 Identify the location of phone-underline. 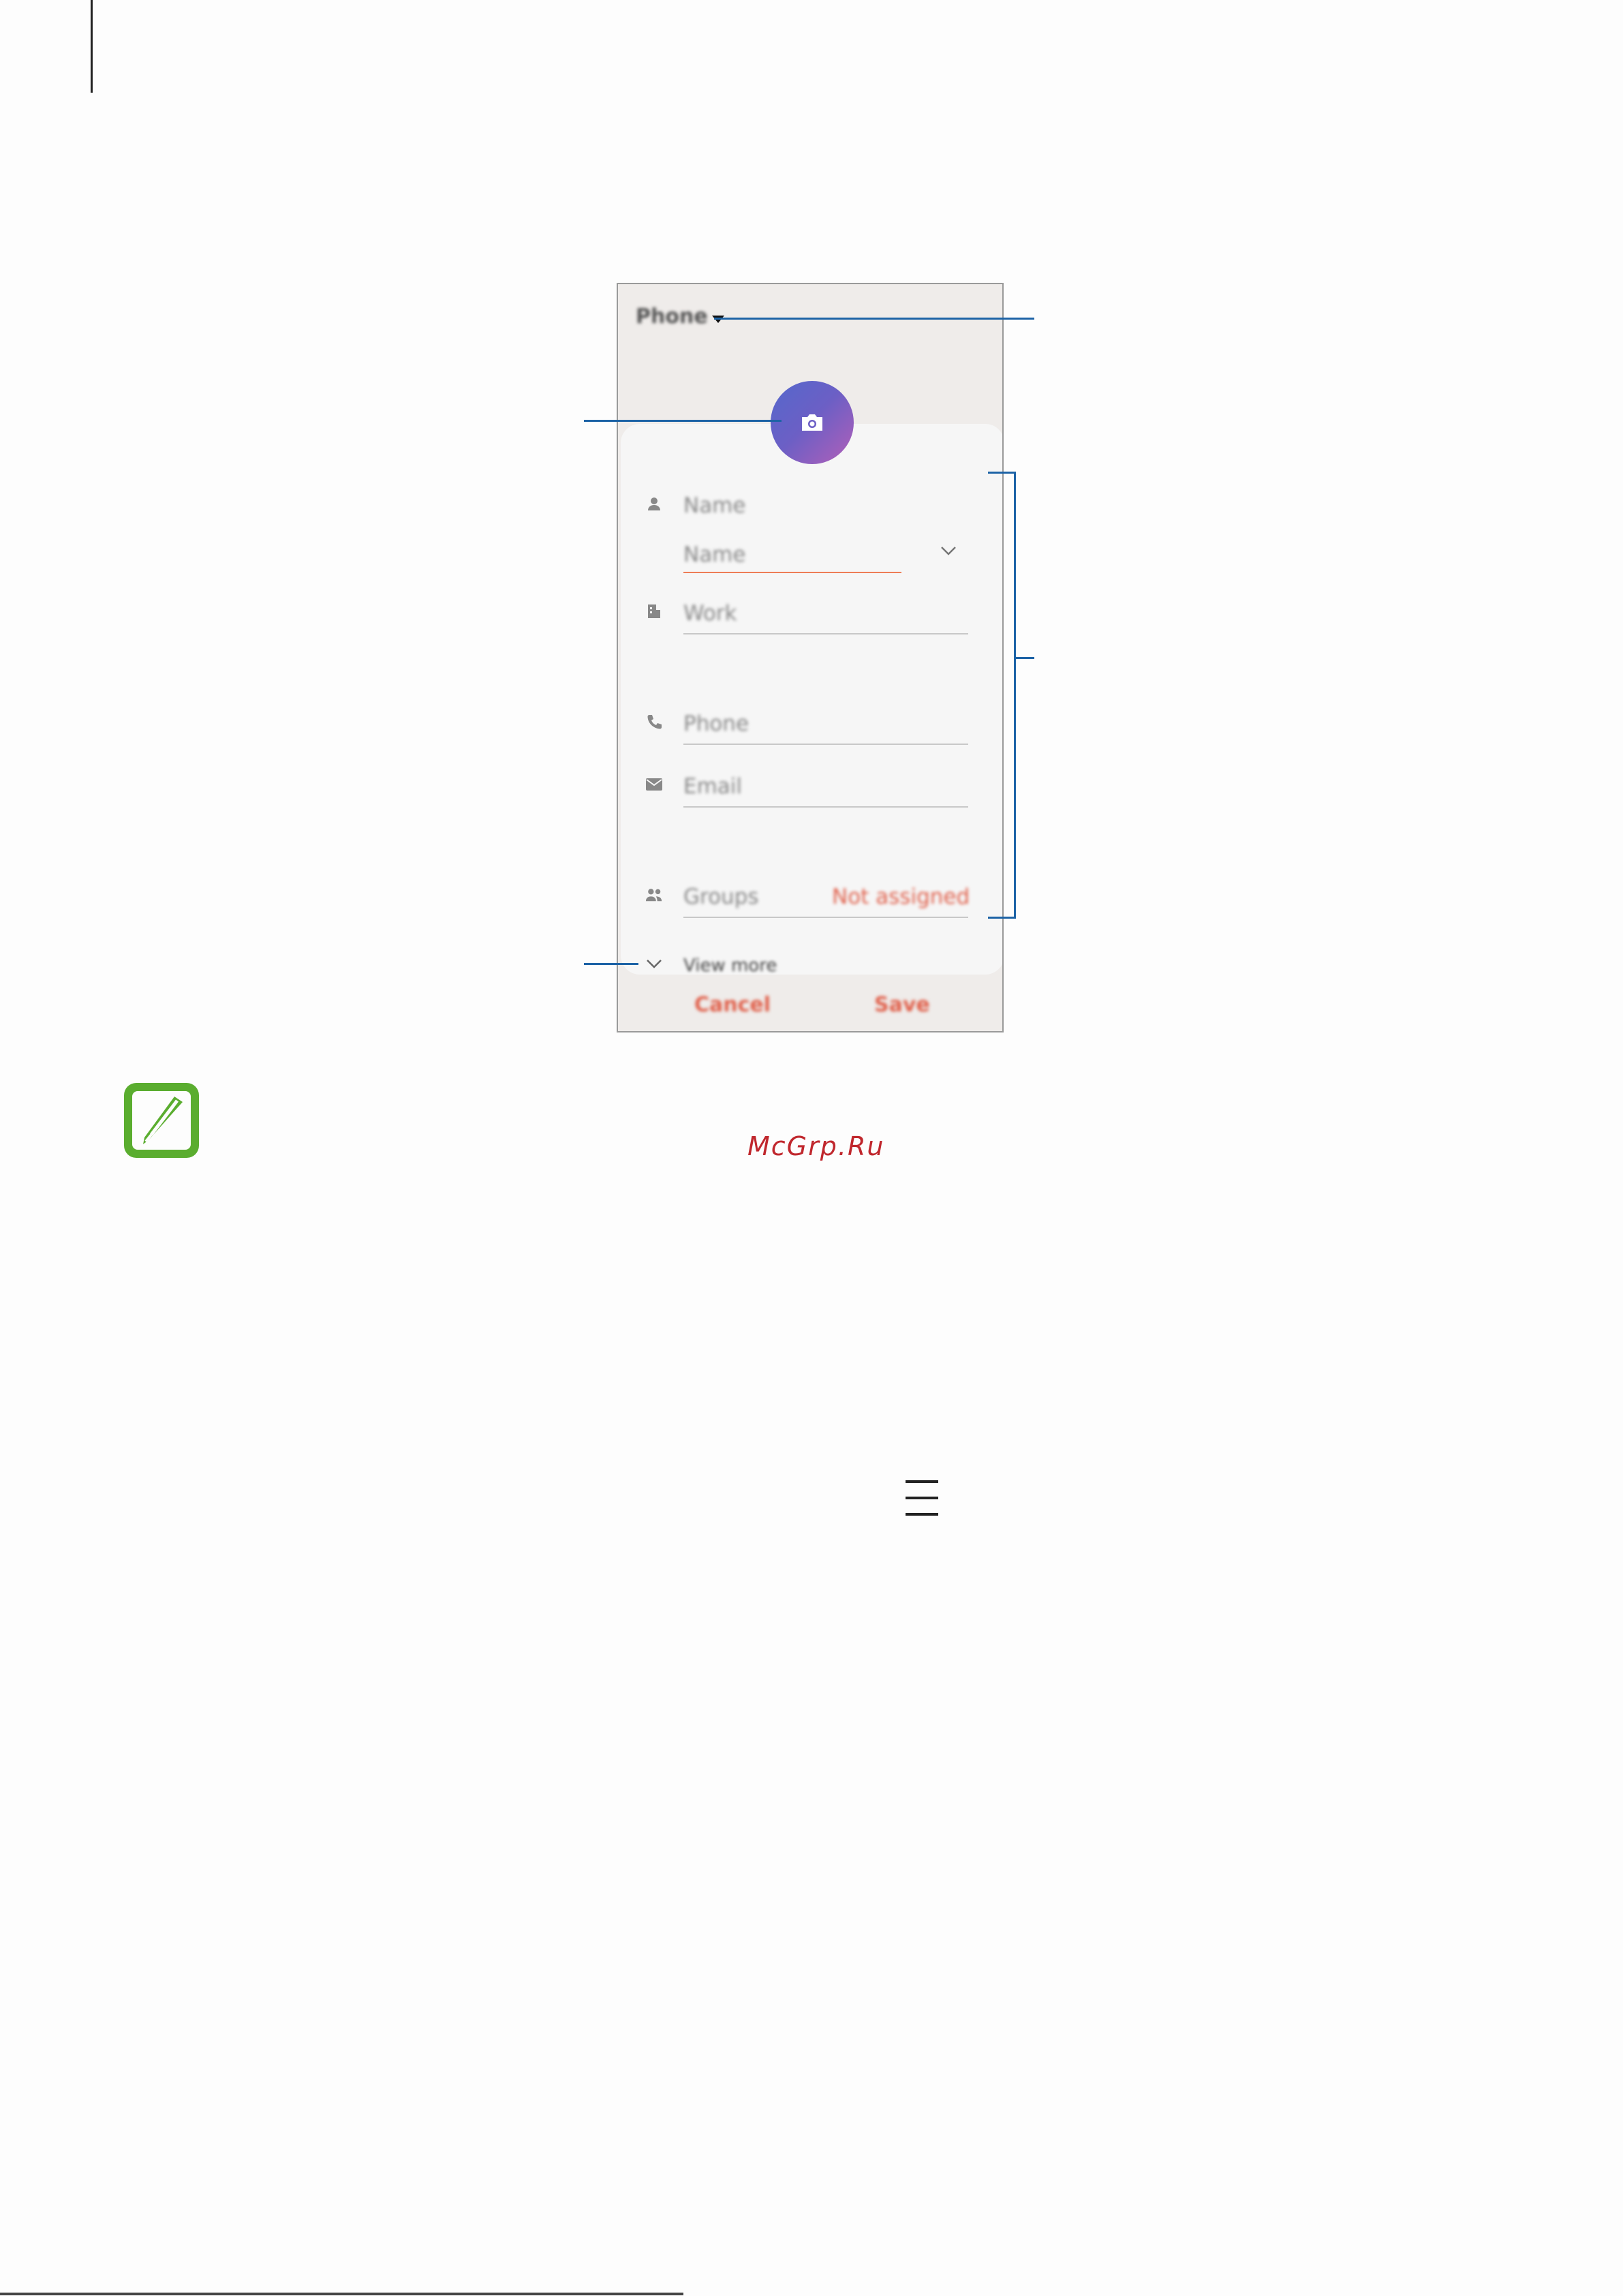
(825, 744).